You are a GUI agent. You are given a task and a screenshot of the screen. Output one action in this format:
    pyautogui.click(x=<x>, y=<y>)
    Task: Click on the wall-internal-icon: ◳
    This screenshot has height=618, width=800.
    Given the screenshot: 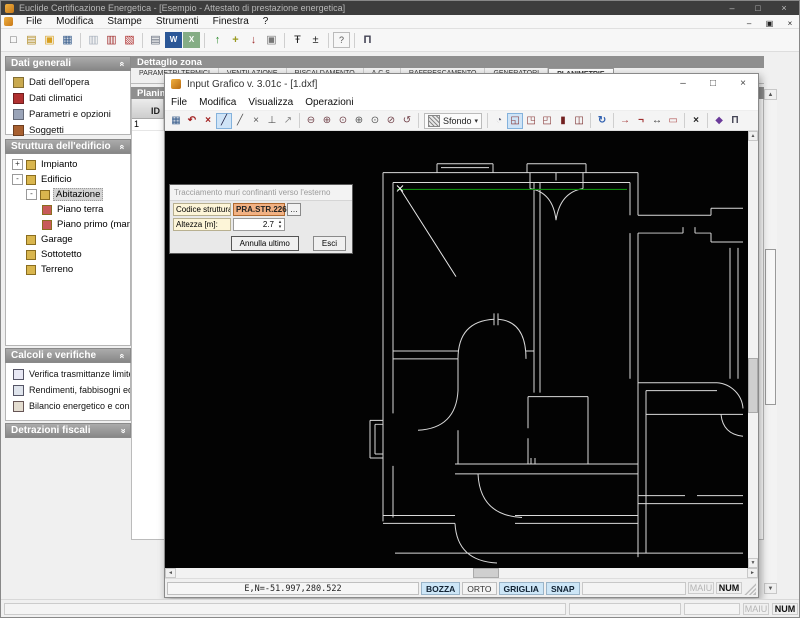 What is the action you would take?
    pyautogui.click(x=531, y=121)
    